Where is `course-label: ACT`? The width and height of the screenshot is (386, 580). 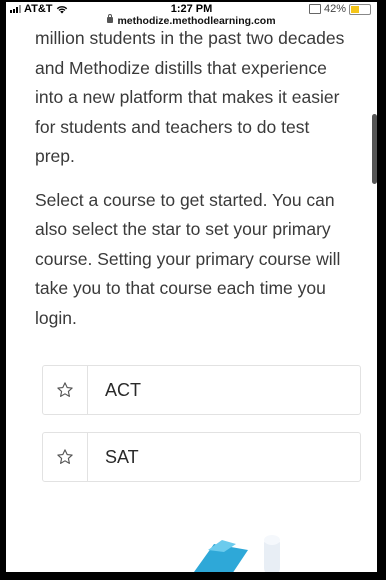
course-label: ACT is located at coordinates (123, 389).